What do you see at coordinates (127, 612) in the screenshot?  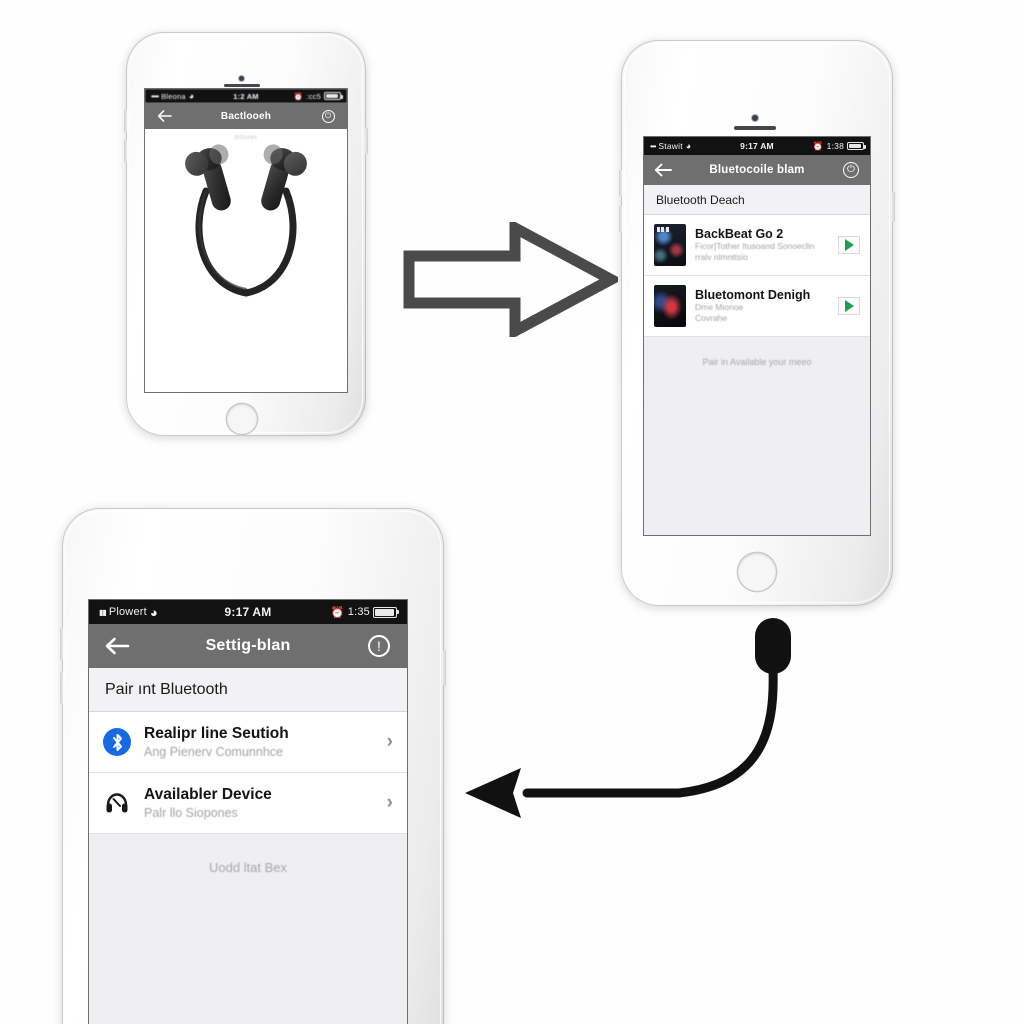 I see `carrier-label: Plowert` at bounding box center [127, 612].